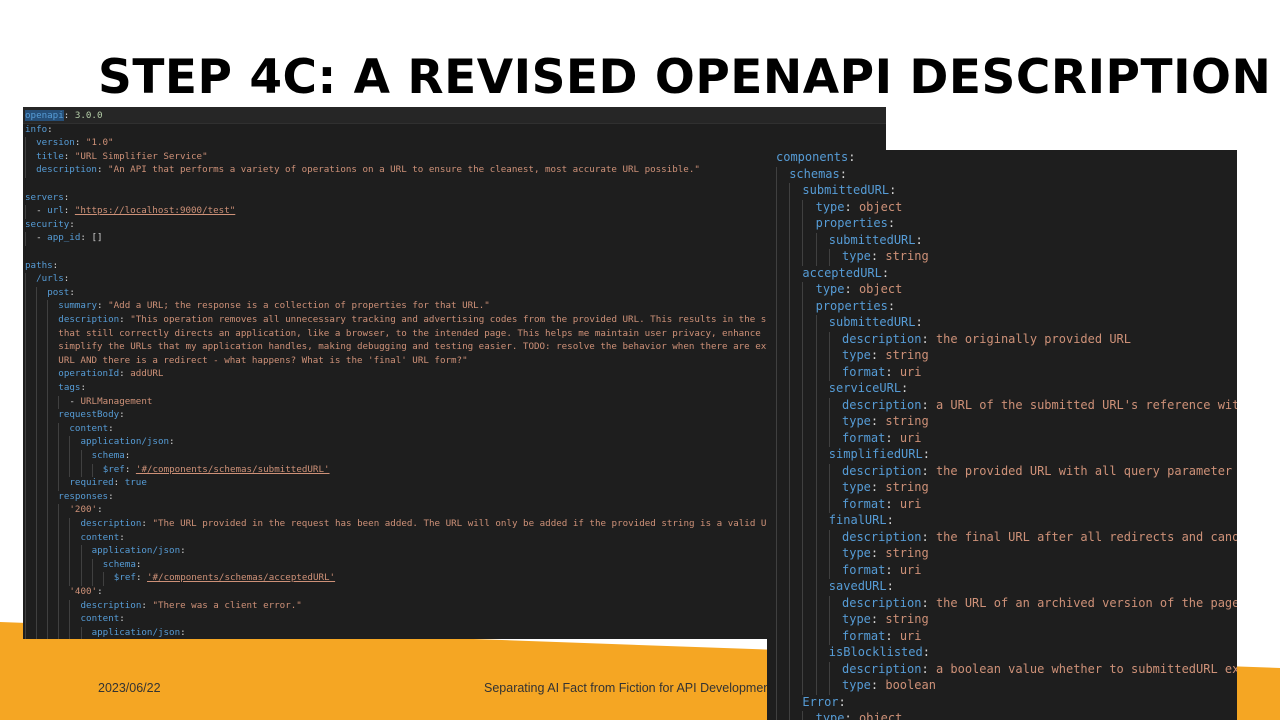  Describe the element at coordinates (83, 591) in the screenshot. I see `yaml-key: '400'` at that location.